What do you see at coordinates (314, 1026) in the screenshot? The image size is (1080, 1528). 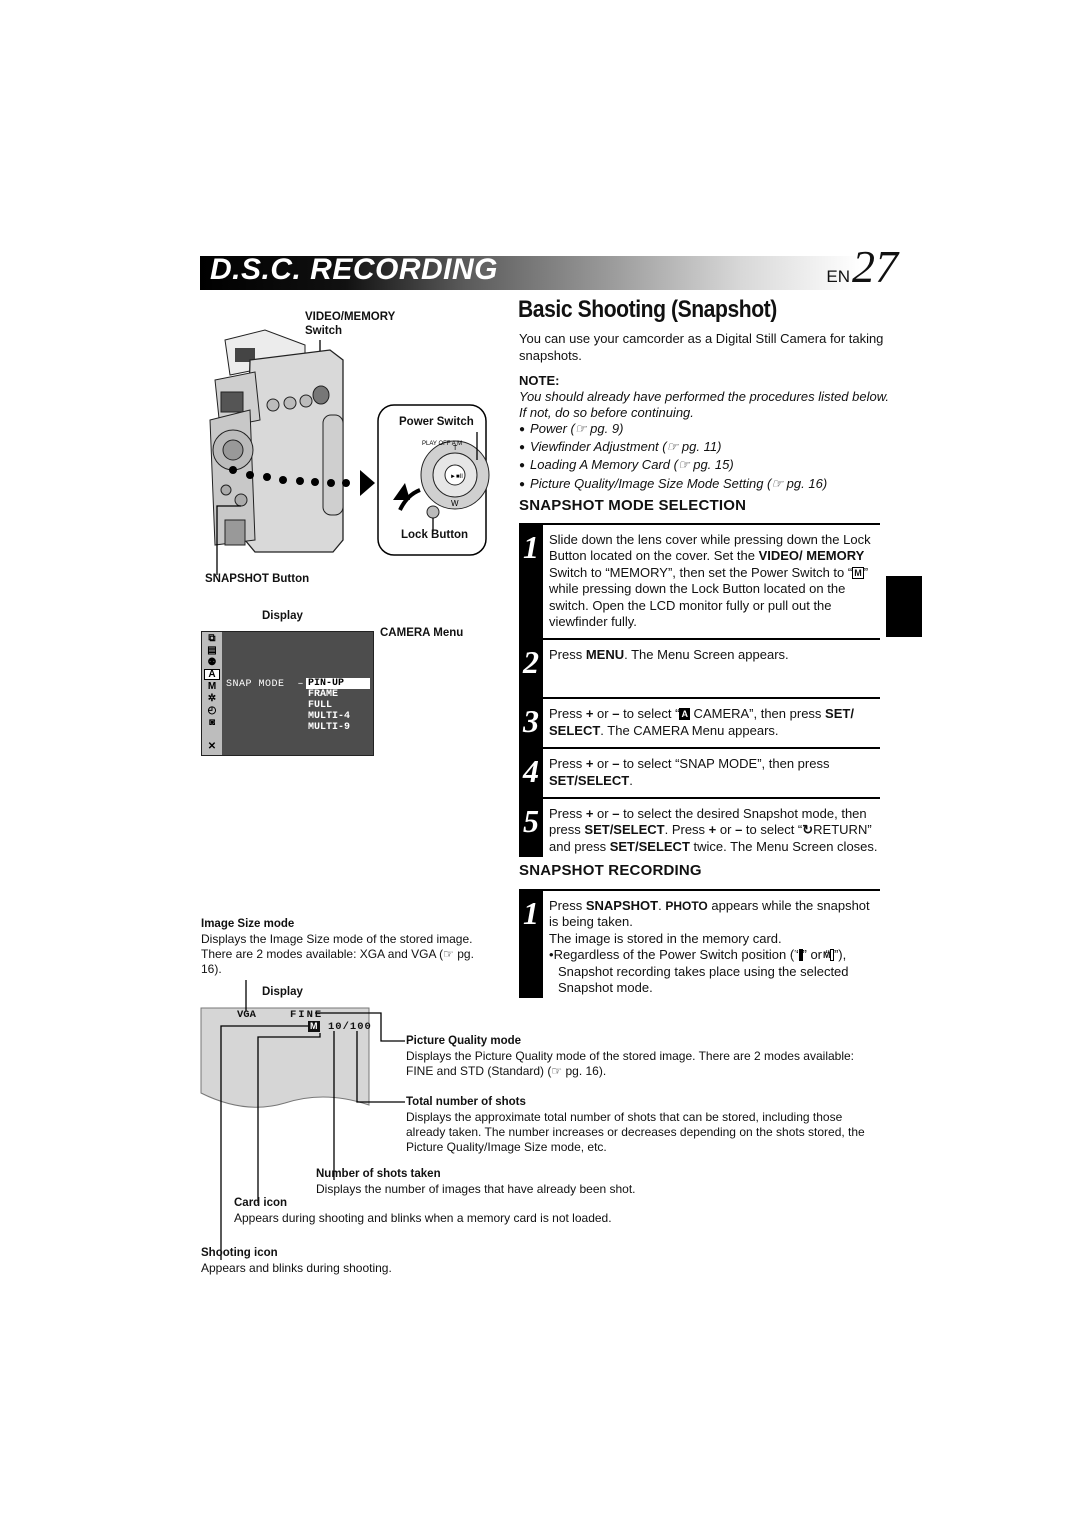 I see `card-icon: M` at bounding box center [314, 1026].